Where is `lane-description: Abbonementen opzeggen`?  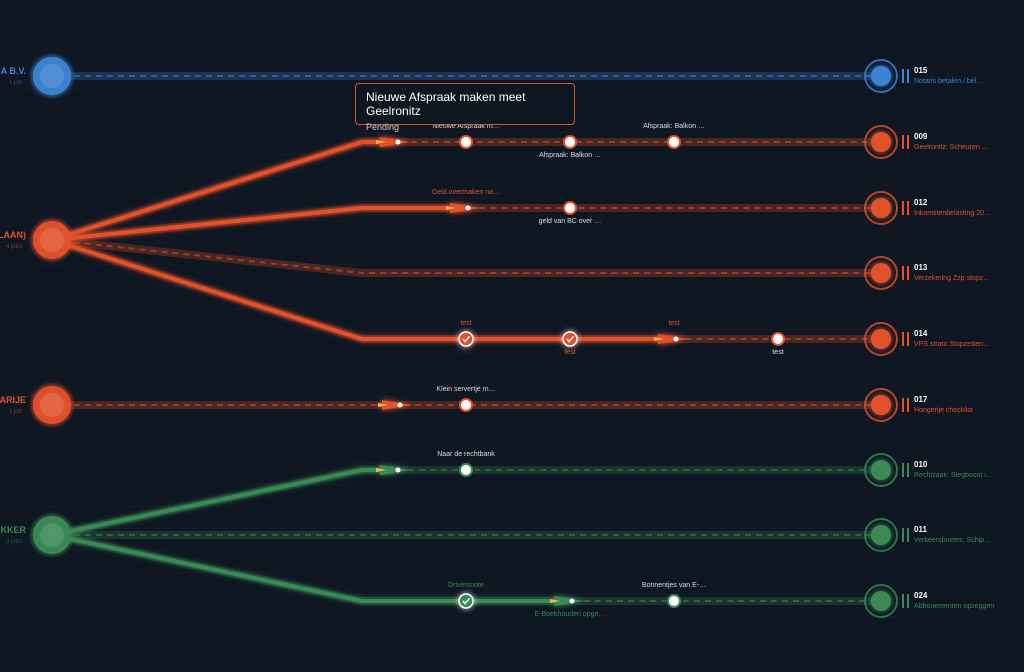 lane-description: Abbonementen opzeggen is located at coordinates (954, 606).